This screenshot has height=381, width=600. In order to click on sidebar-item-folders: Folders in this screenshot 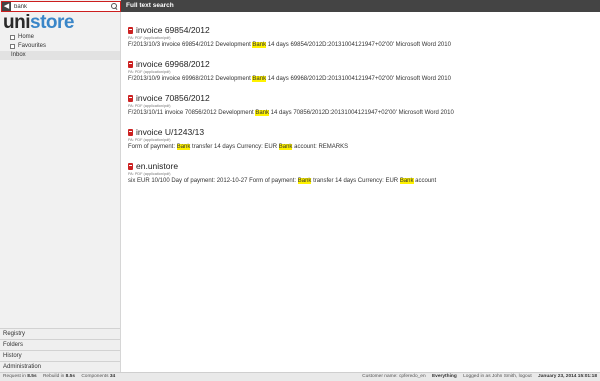, I will do `click(60, 344)`.